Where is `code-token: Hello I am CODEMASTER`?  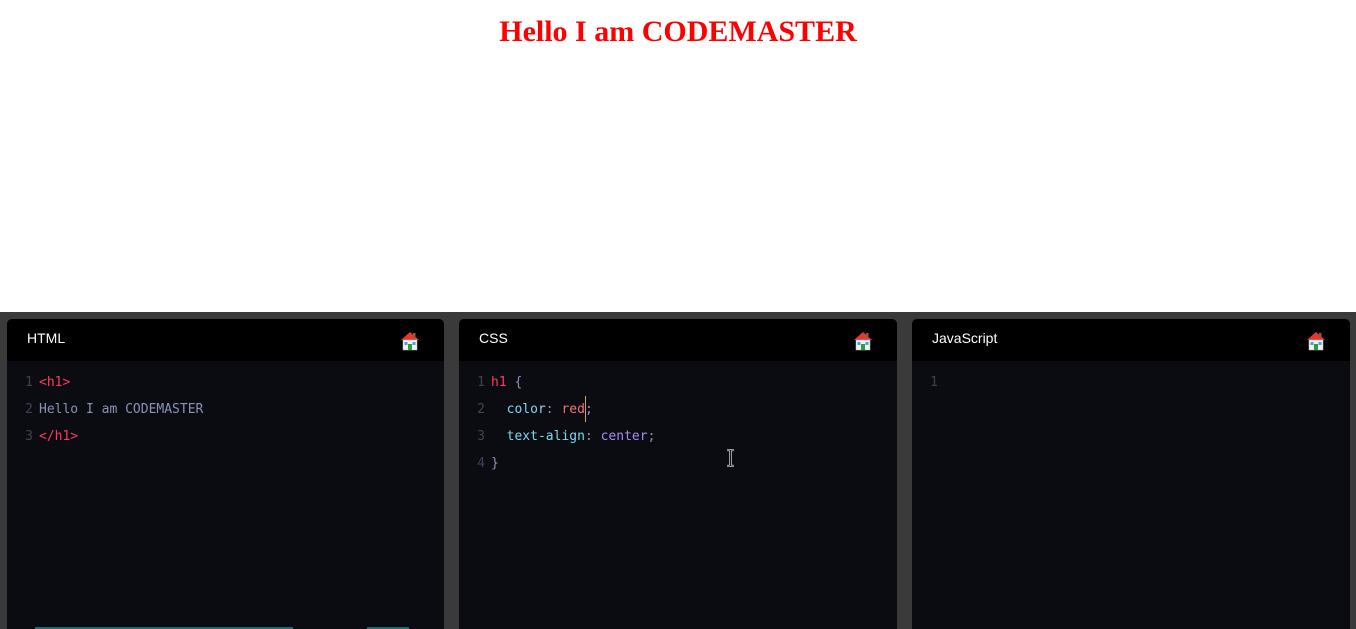
code-token: Hello I am CODEMASTER is located at coordinates (121, 409).